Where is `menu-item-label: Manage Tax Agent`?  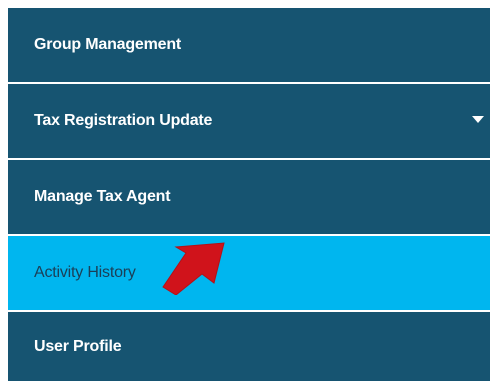
menu-item-label: Manage Tax Agent is located at coordinates (102, 196).